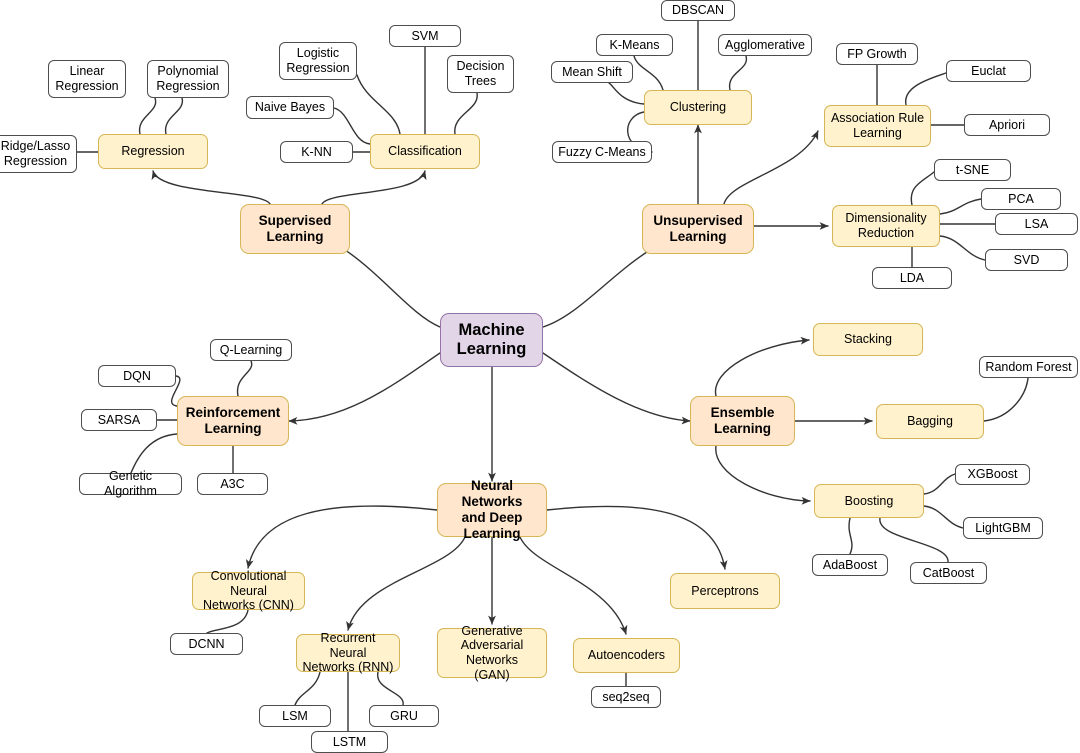  Describe the element at coordinates (698, 229) in the screenshot. I see `node-unsupervised: Unsupervised Learning` at that location.